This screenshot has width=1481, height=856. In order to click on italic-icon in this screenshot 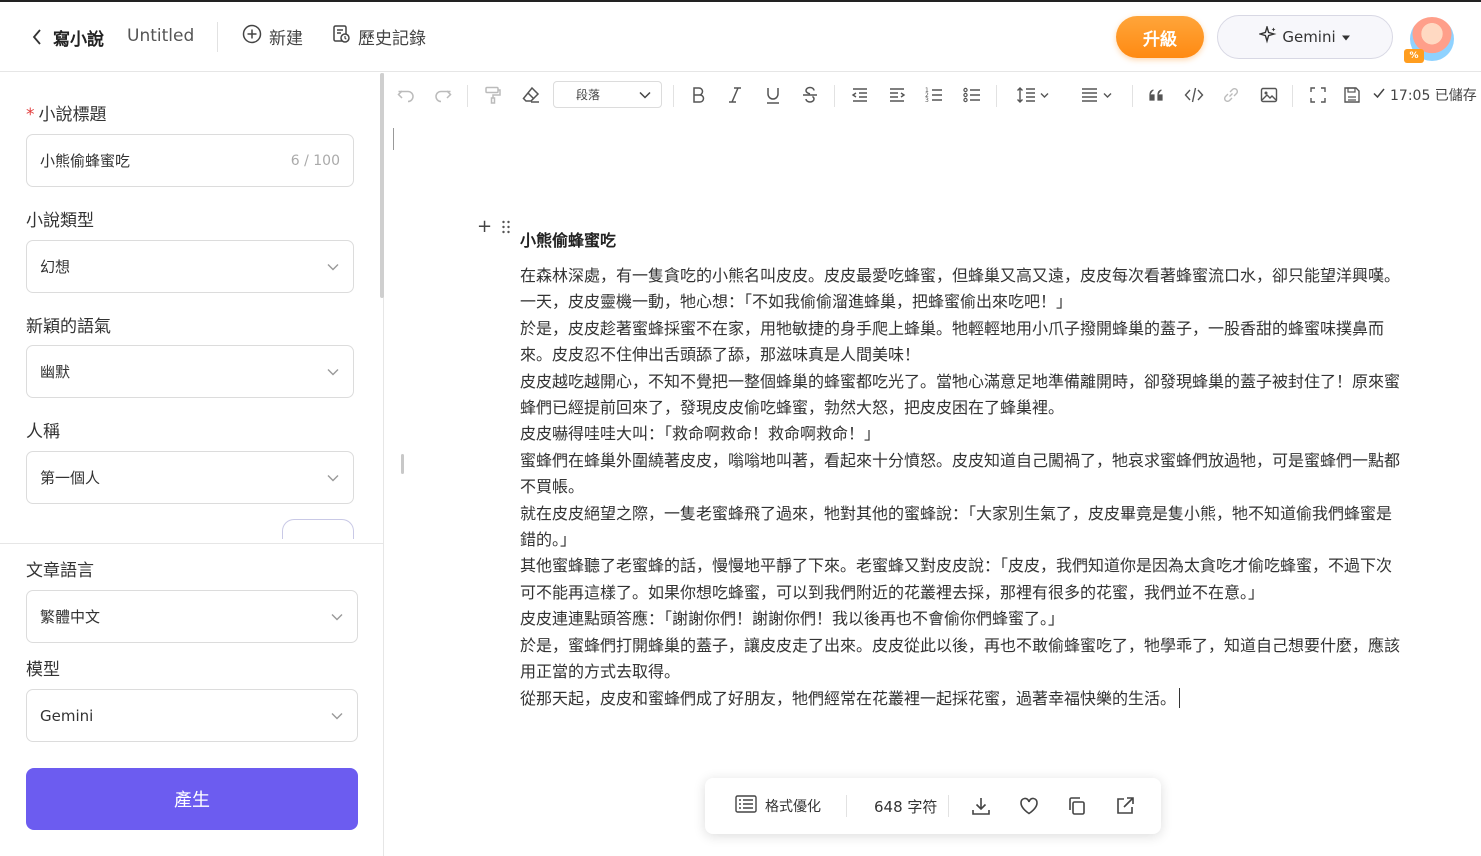, I will do `click(735, 95)`.